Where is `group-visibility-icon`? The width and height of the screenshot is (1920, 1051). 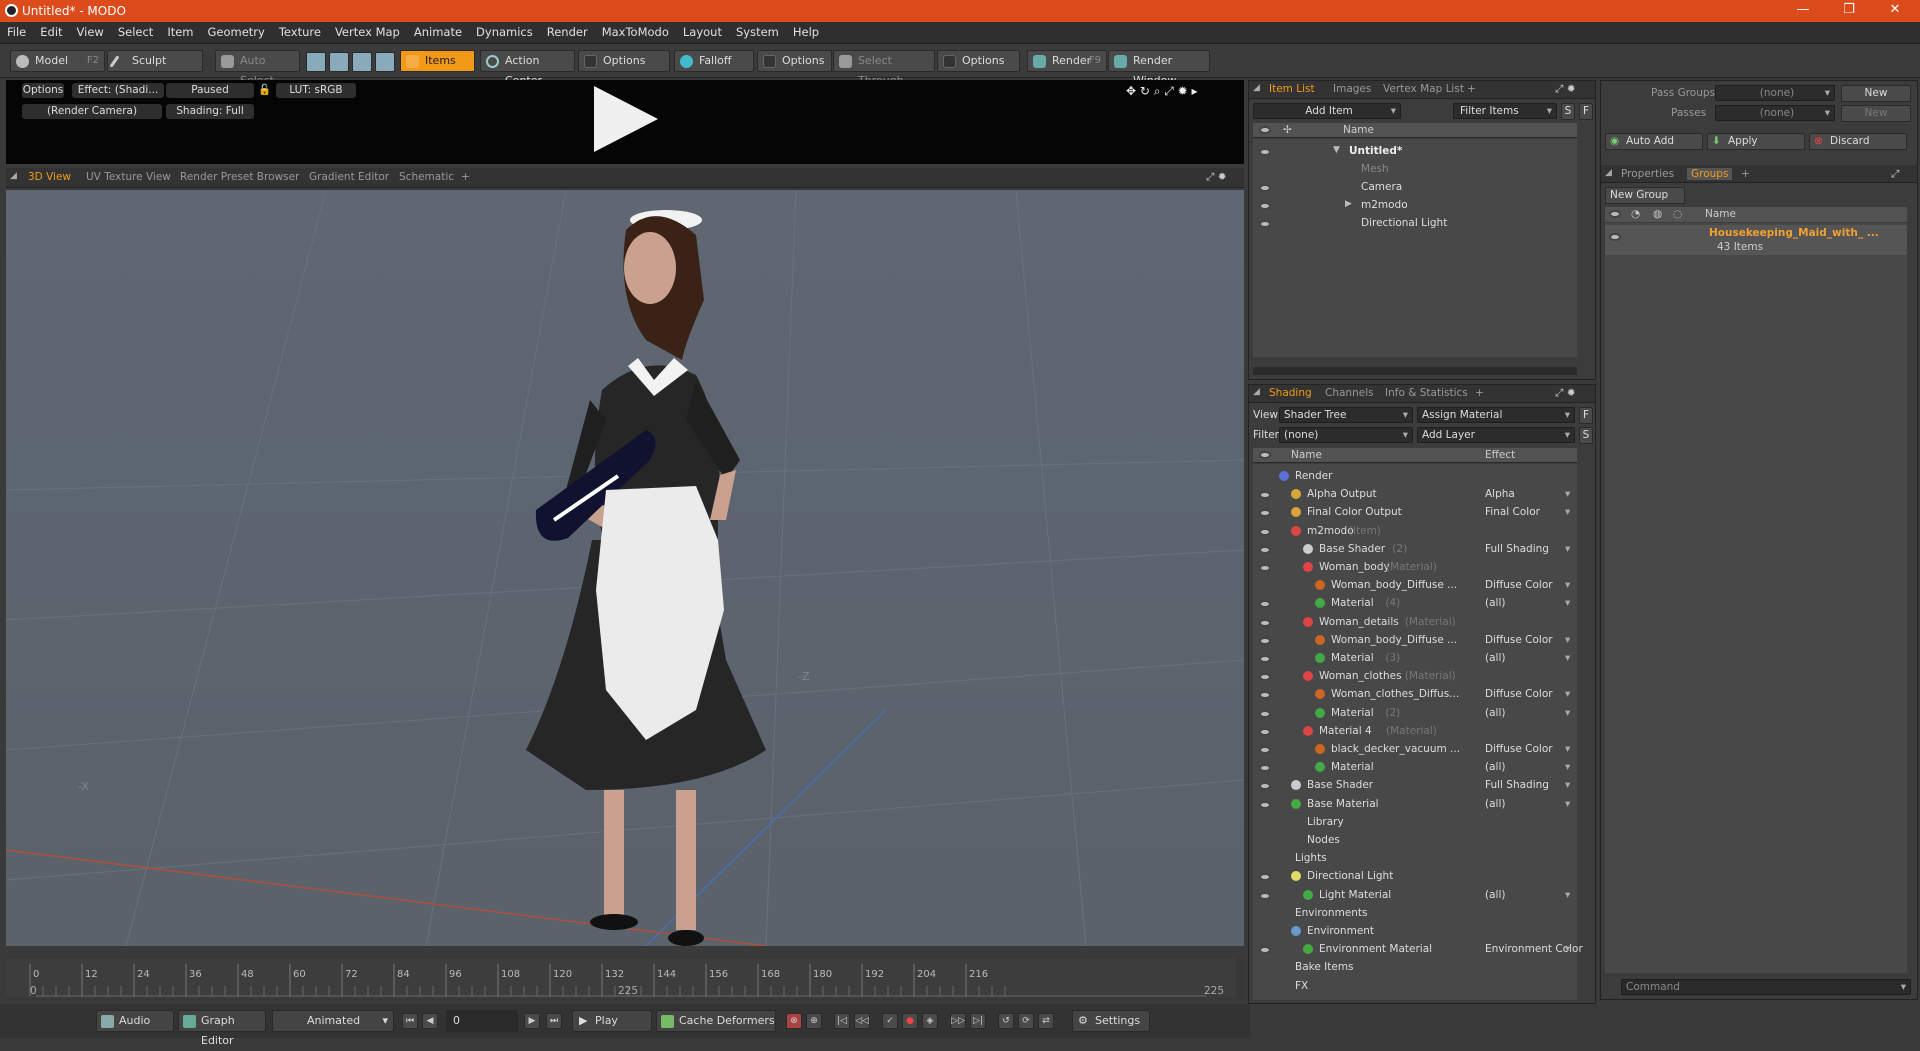
group-visibility-icon is located at coordinates (1615, 237).